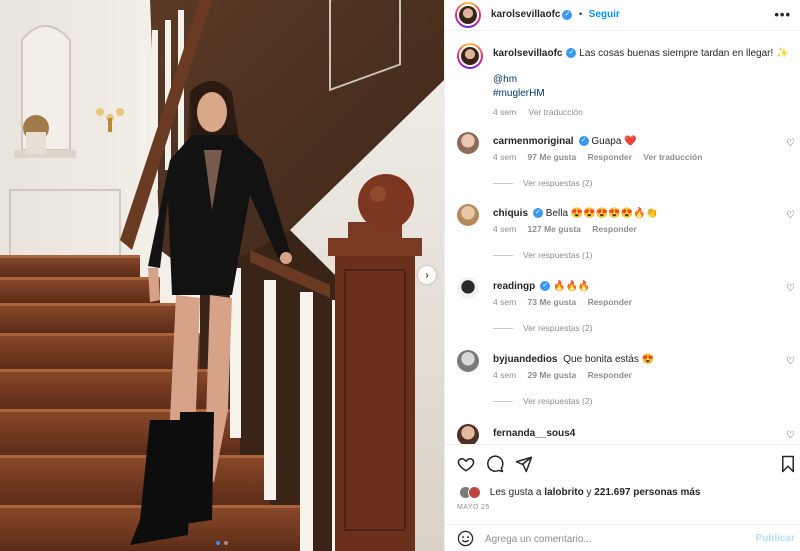  Describe the element at coordinates (525, 14) in the screenshot. I see `author-username: karolsevillaofc` at that location.